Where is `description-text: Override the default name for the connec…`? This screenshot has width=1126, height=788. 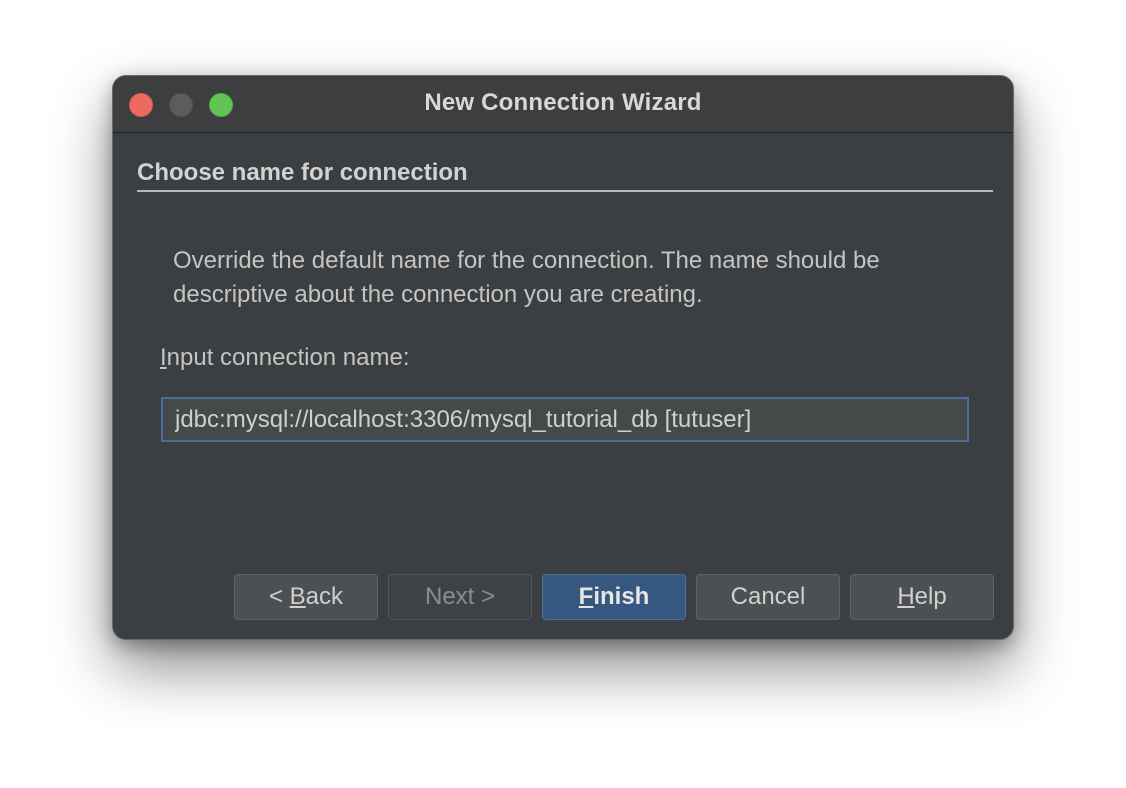
description-text: Override the default name for the connec… is located at coordinates (526, 277).